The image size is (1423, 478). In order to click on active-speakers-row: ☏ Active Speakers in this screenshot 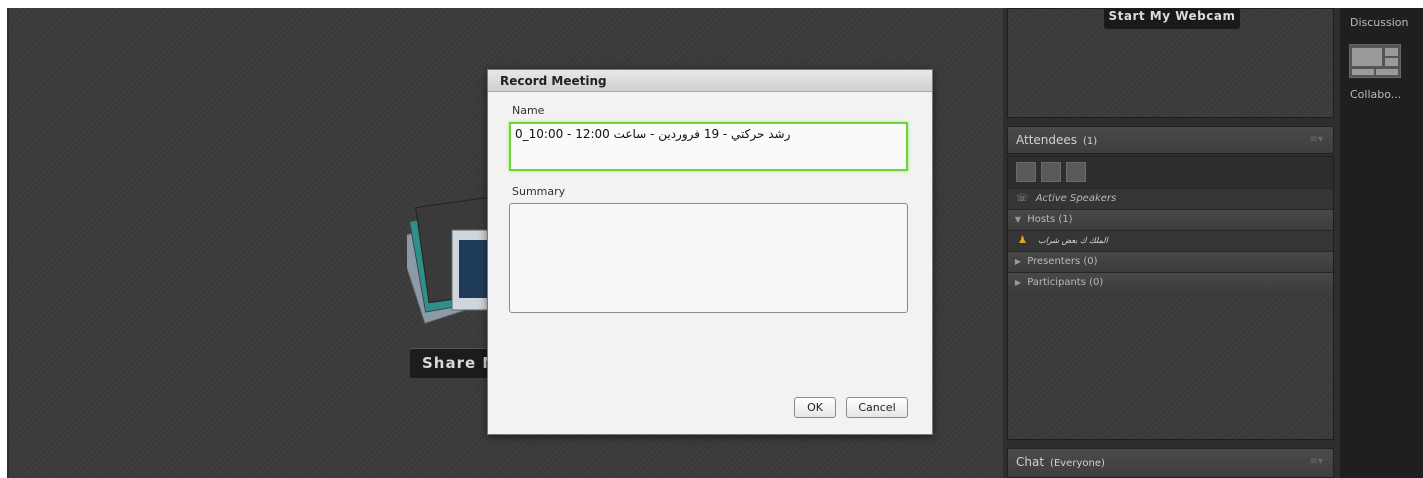, I will do `click(1170, 198)`.